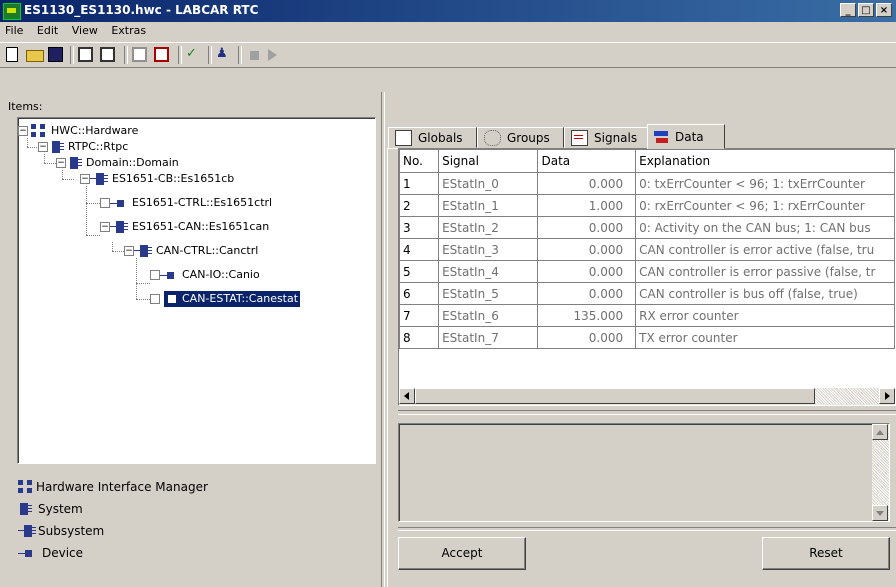  What do you see at coordinates (139, 54) in the screenshot?
I see `hardware-disabled-icon` at bounding box center [139, 54].